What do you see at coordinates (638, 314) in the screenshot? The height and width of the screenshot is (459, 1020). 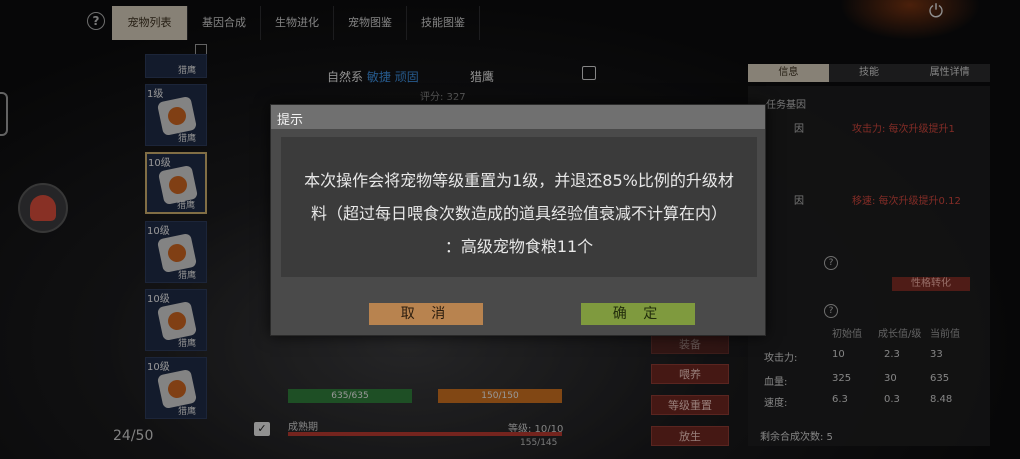 I see `confirm-button: 确 定` at bounding box center [638, 314].